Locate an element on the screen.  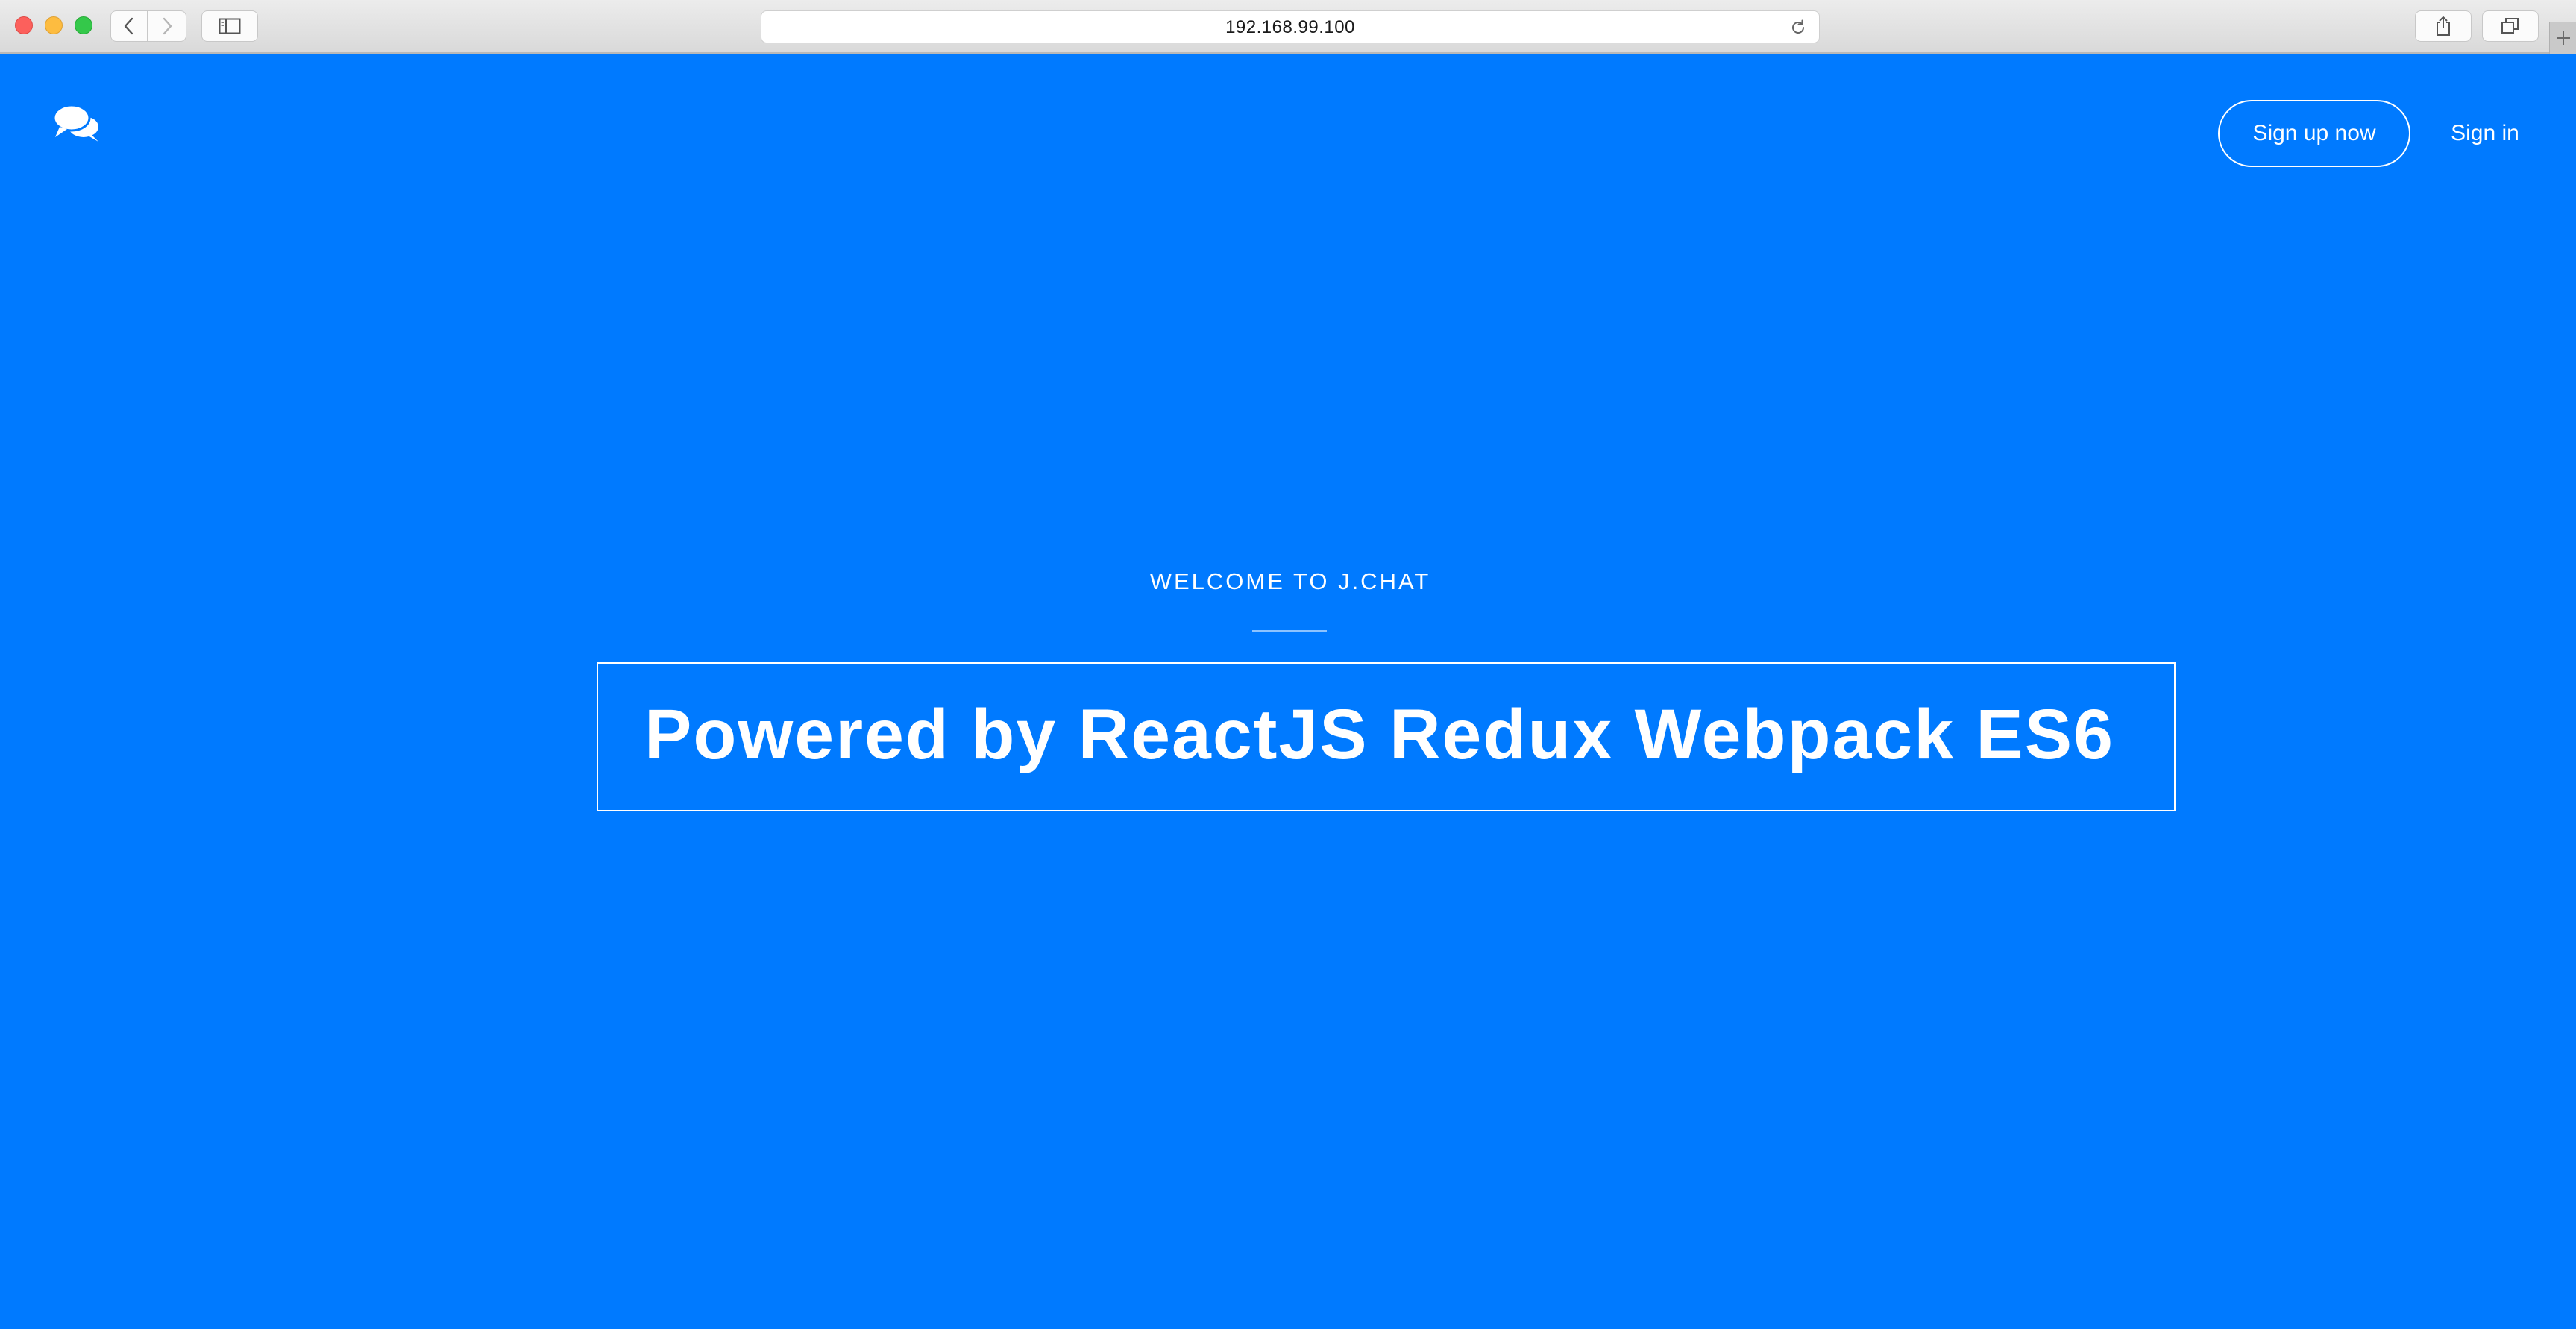
forward-button is located at coordinates (167, 26).